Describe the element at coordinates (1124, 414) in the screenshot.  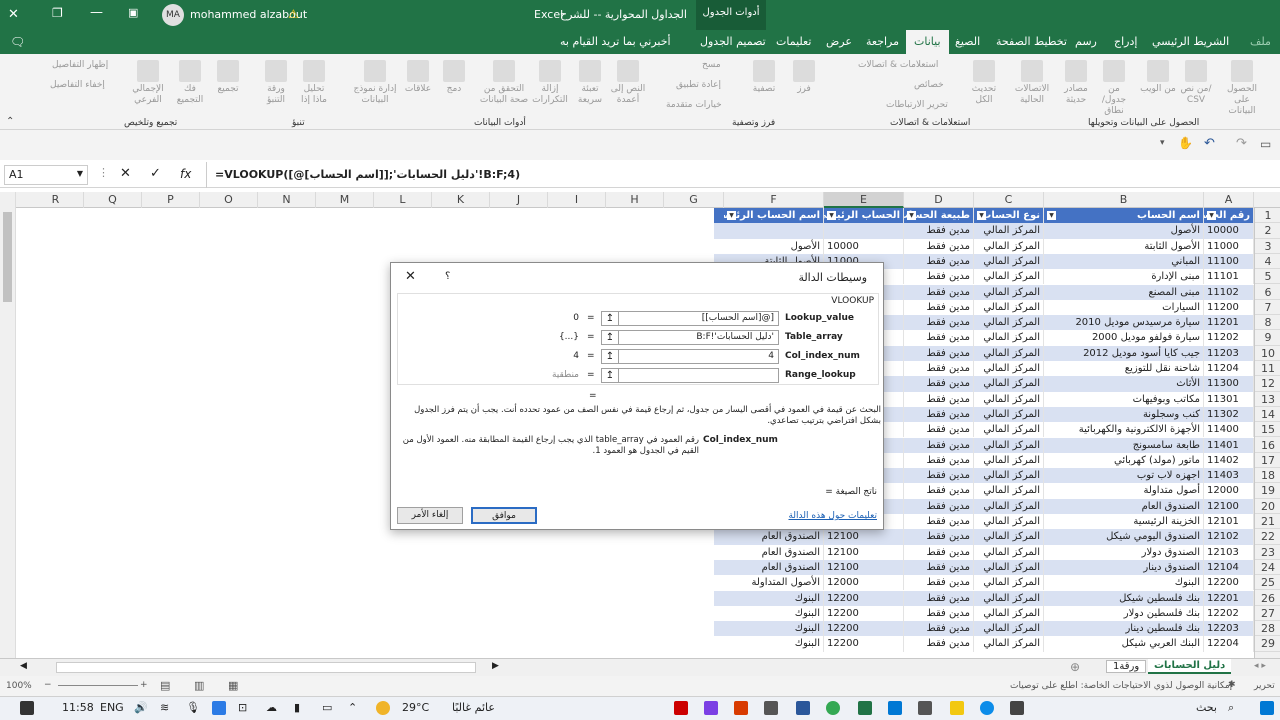
I see `table-cell: كنب وسجلونة` at that location.